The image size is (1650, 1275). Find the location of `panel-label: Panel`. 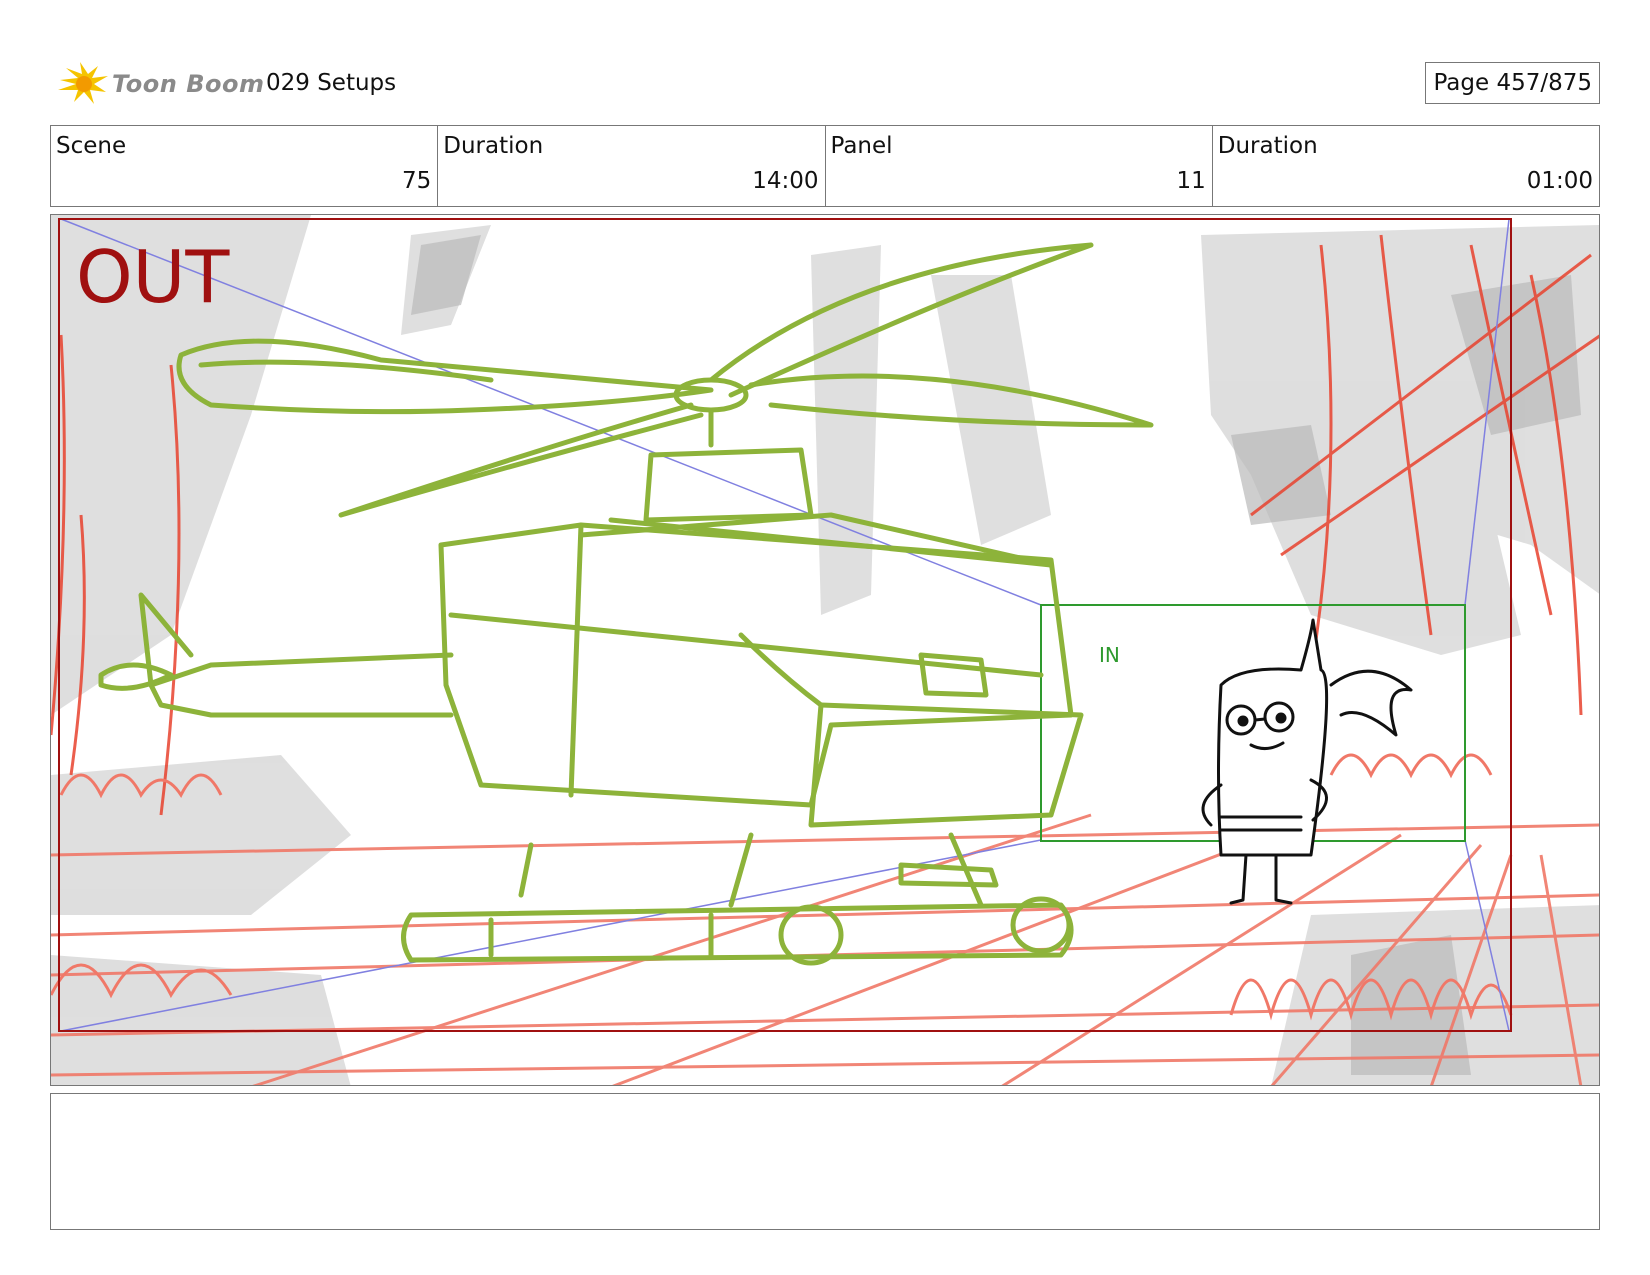

panel-label: Panel is located at coordinates (861, 146).